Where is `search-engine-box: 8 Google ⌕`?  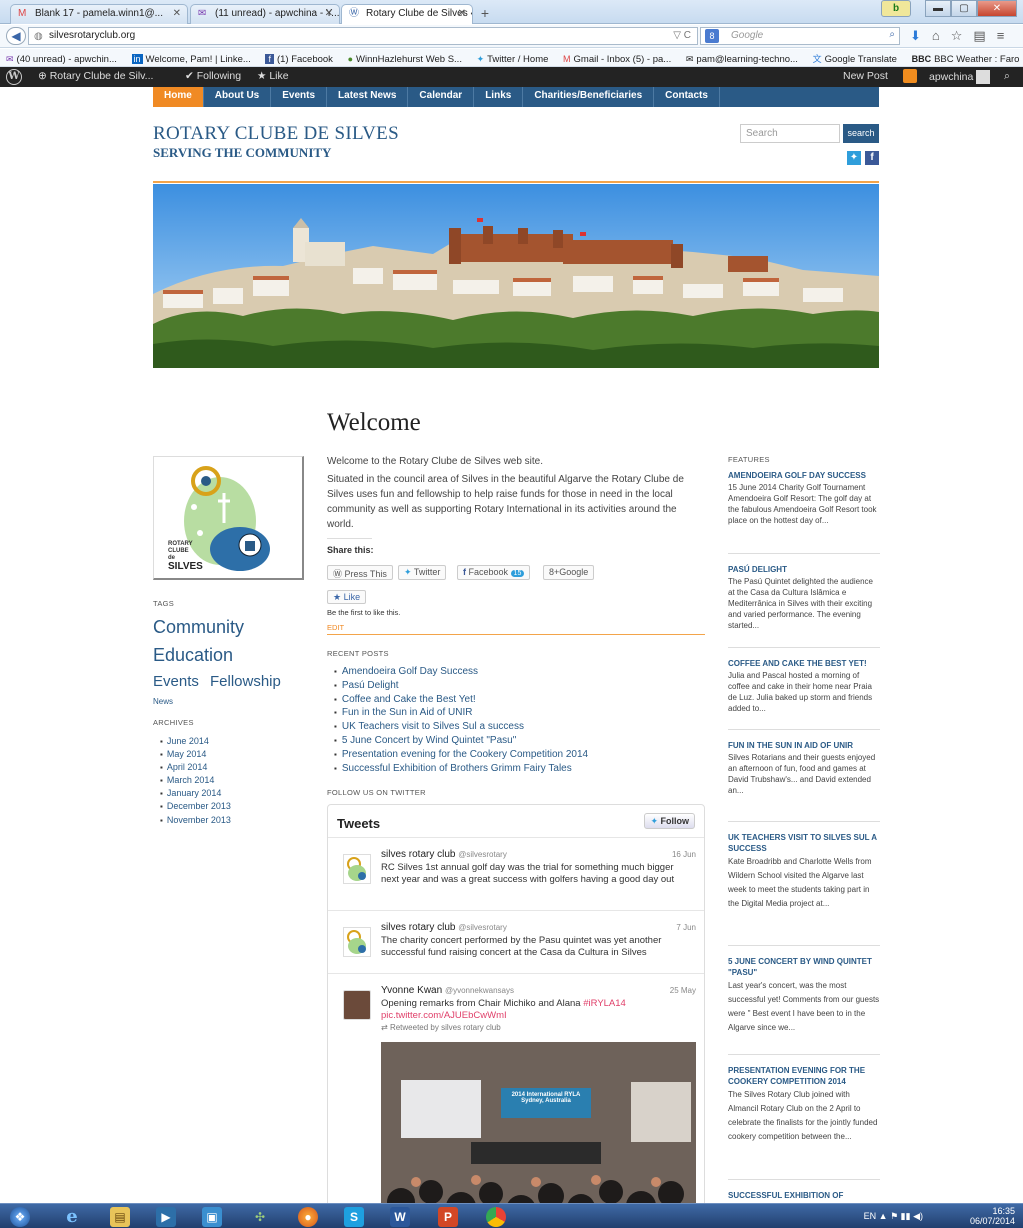
search-engine-box: 8 Google ⌕ is located at coordinates (800, 36).